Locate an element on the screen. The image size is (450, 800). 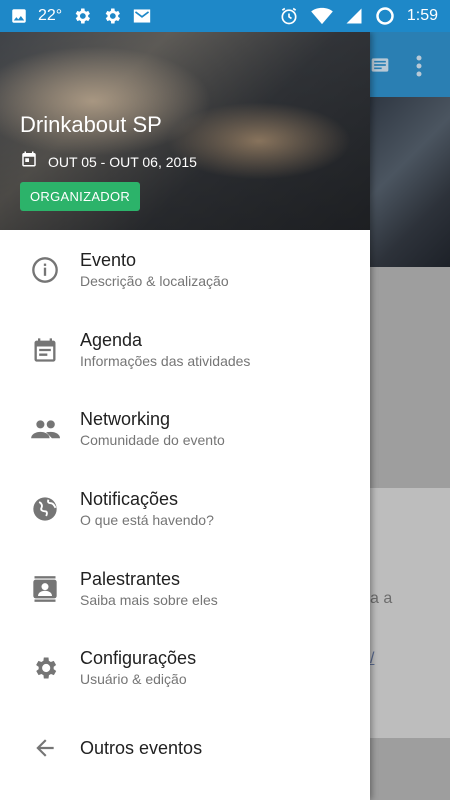
background-photo is located at coordinates (410, 182).